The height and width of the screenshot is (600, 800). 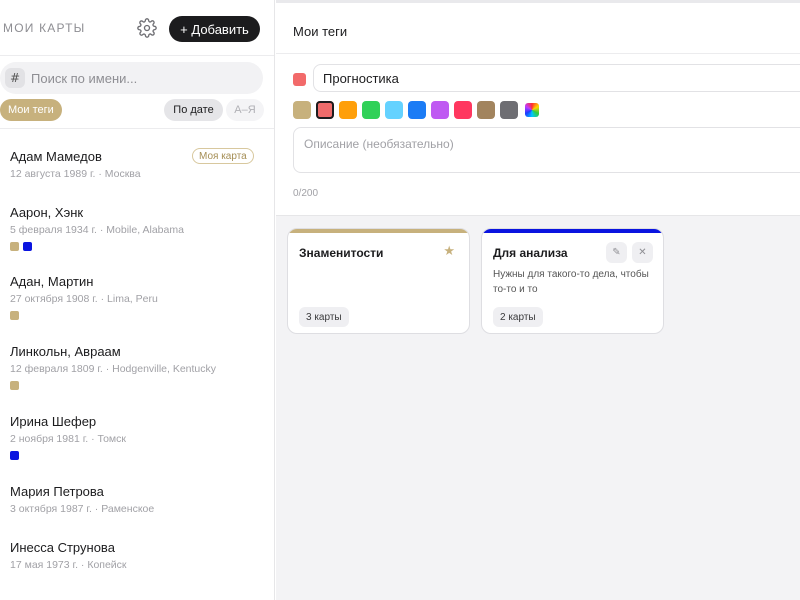 What do you see at coordinates (97, 230) in the screenshot?
I see `person-meta: 5 февраля 1934 г. · Mobile, Alabama` at bounding box center [97, 230].